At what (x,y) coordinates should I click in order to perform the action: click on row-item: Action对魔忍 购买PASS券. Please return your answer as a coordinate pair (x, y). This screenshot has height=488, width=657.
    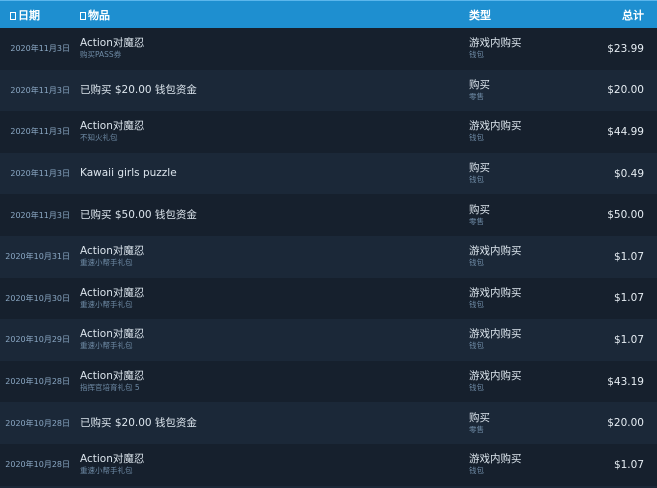
    Looking at the image, I should click on (269, 48).